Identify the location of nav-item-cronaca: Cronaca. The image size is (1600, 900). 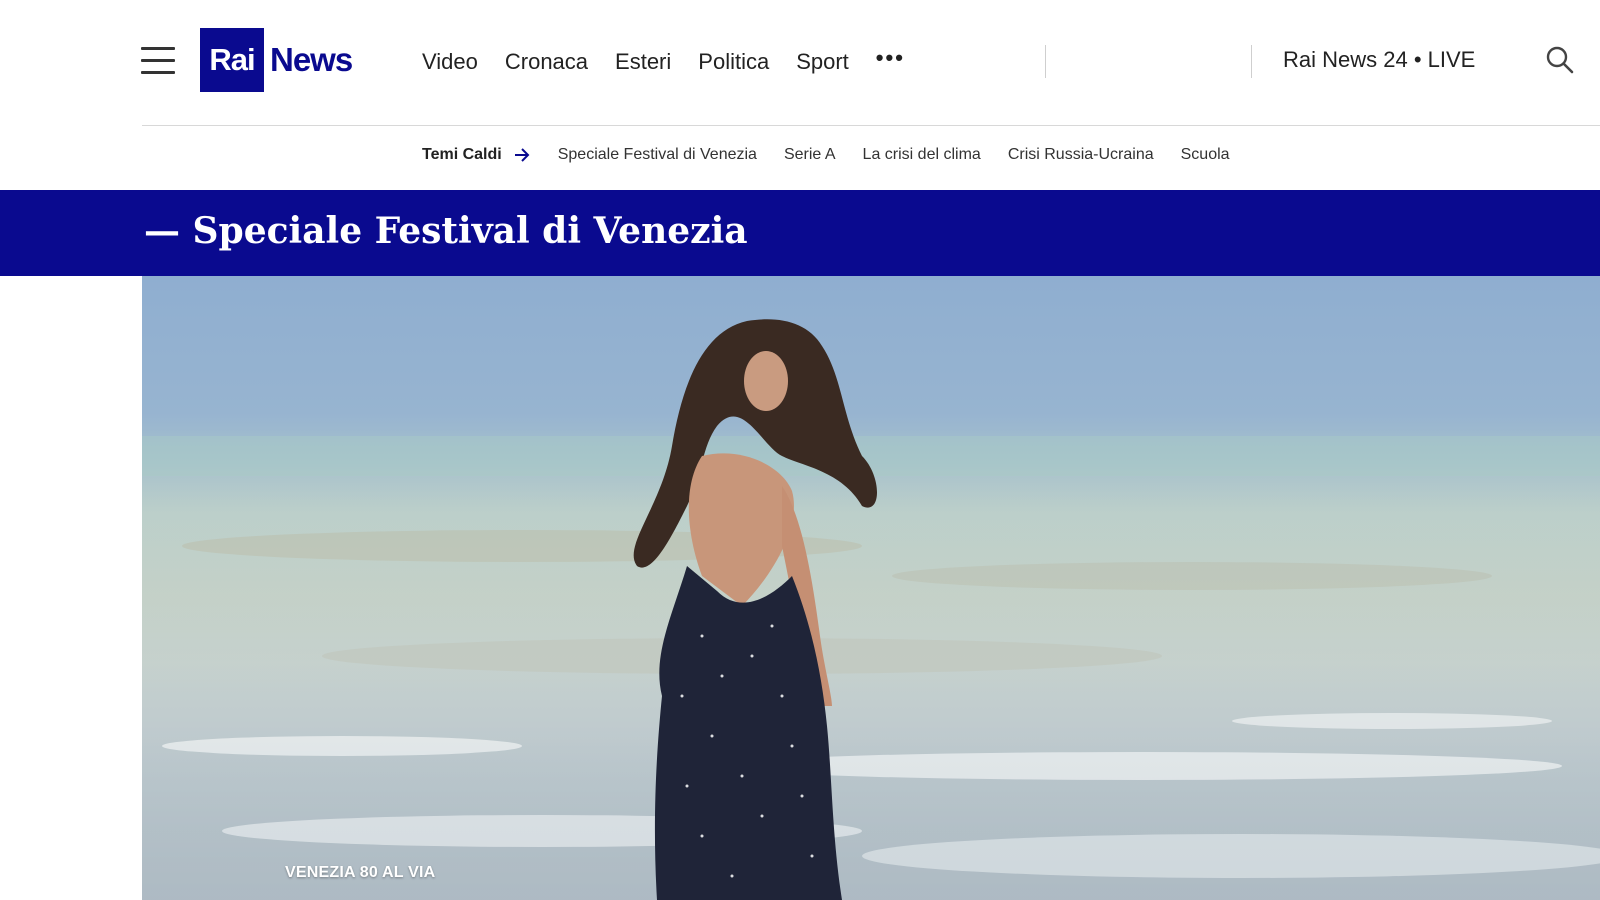
(546, 62).